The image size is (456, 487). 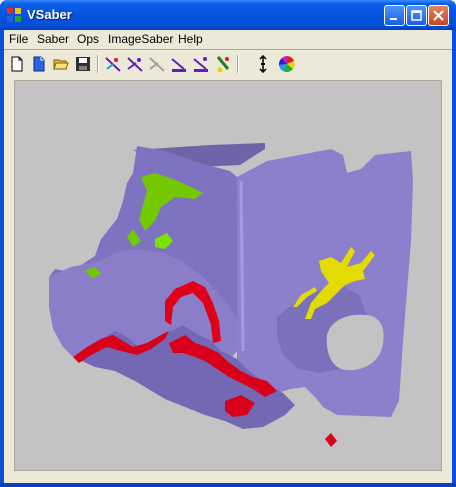 I want to click on saber-tool-5-button, so click(x=201, y=64).